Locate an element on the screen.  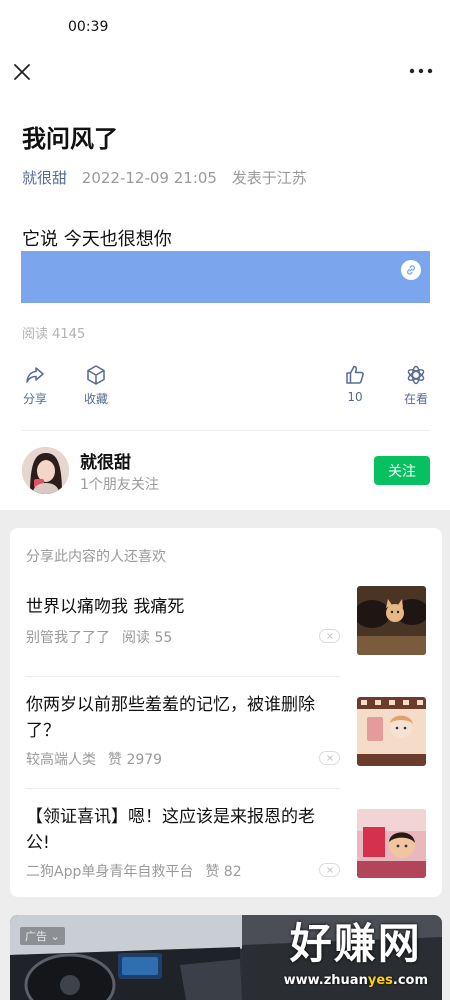
watching-label: 在看 is located at coordinates (415, 399).